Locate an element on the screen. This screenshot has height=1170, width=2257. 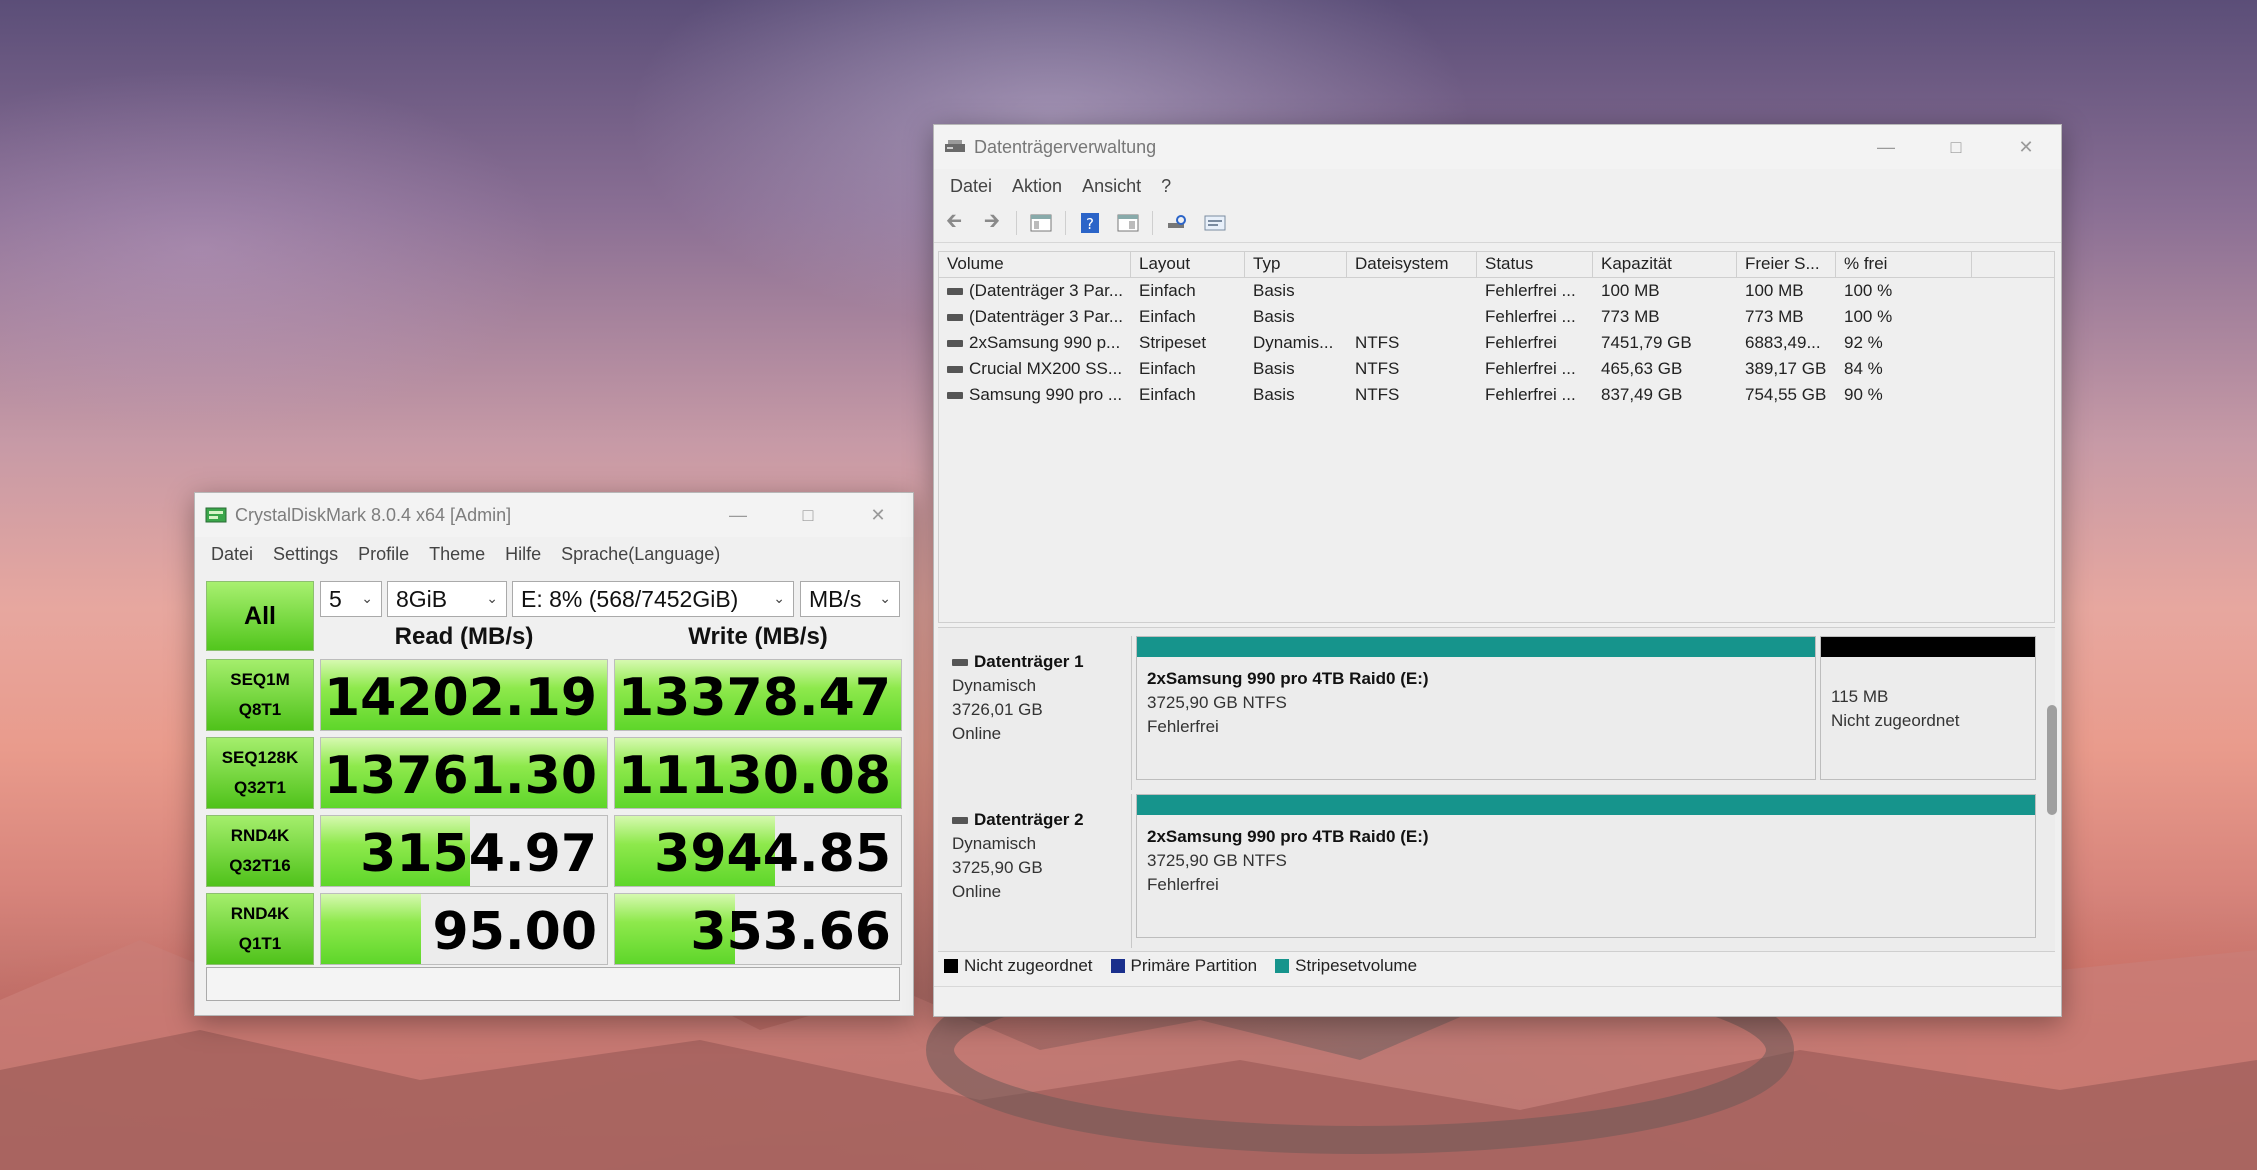
stripeset-color-bar is located at coordinates (1476, 647).